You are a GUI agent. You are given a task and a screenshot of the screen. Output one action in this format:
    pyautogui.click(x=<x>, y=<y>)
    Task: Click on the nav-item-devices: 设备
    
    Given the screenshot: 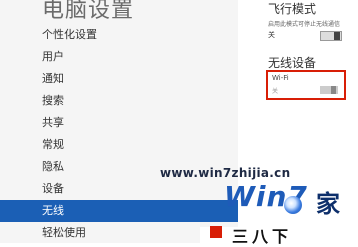 What is the action you would take?
    pyautogui.click(x=119, y=189)
    